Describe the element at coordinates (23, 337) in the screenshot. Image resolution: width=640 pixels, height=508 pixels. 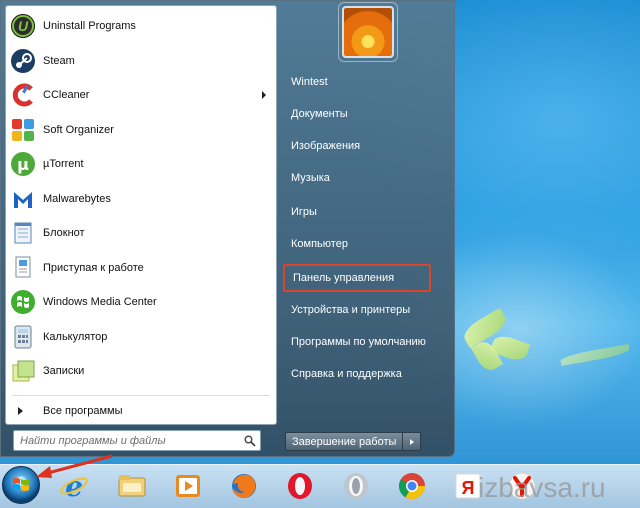
I see `calculator-icon` at that location.